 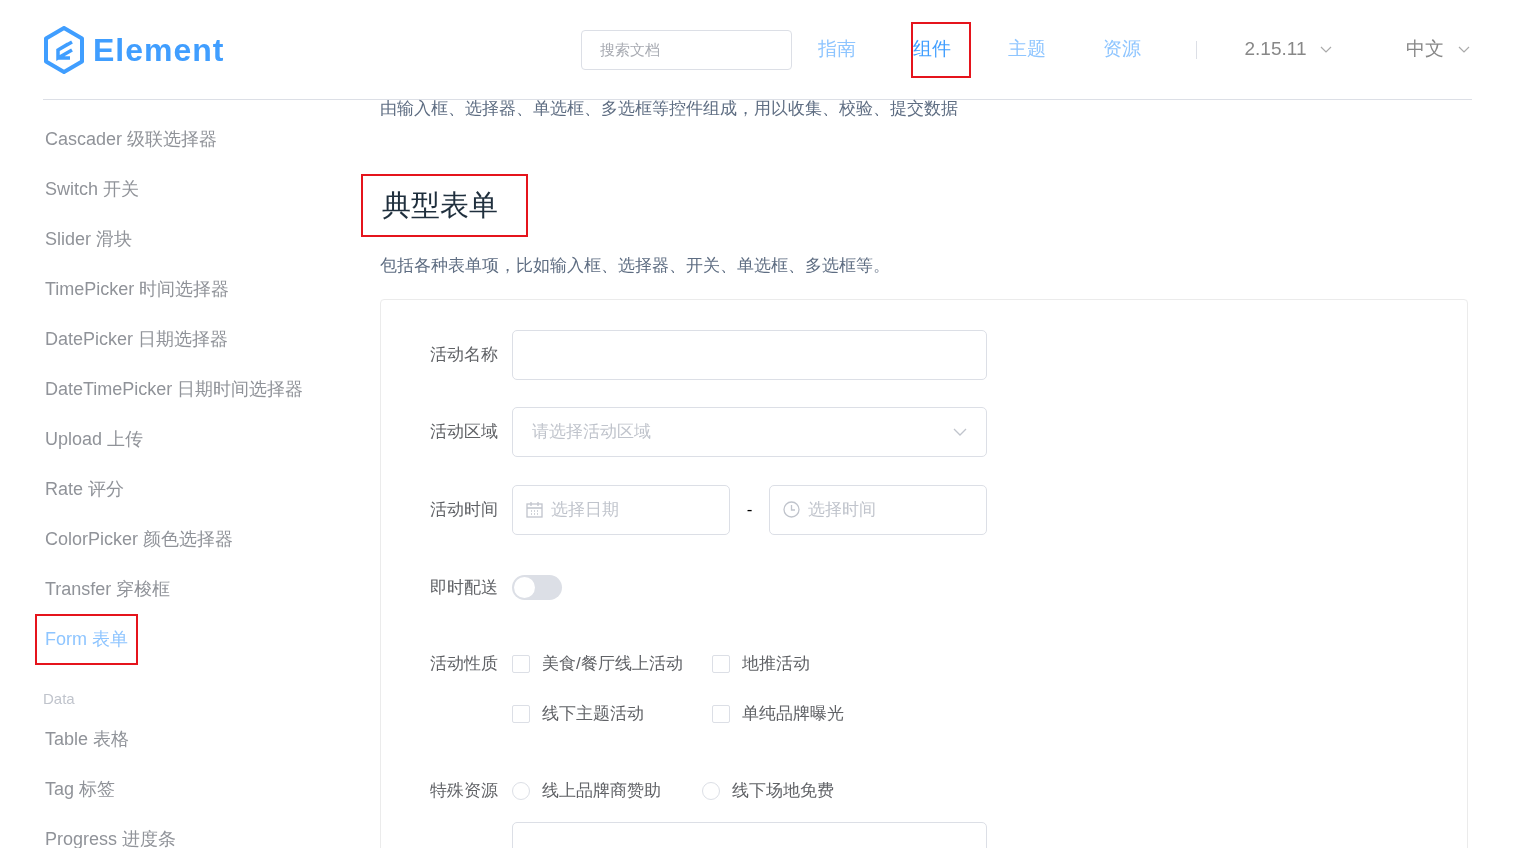 What do you see at coordinates (612, 663) in the screenshot?
I see `checkbox-label: 美食/餐厅线上活动` at bounding box center [612, 663].